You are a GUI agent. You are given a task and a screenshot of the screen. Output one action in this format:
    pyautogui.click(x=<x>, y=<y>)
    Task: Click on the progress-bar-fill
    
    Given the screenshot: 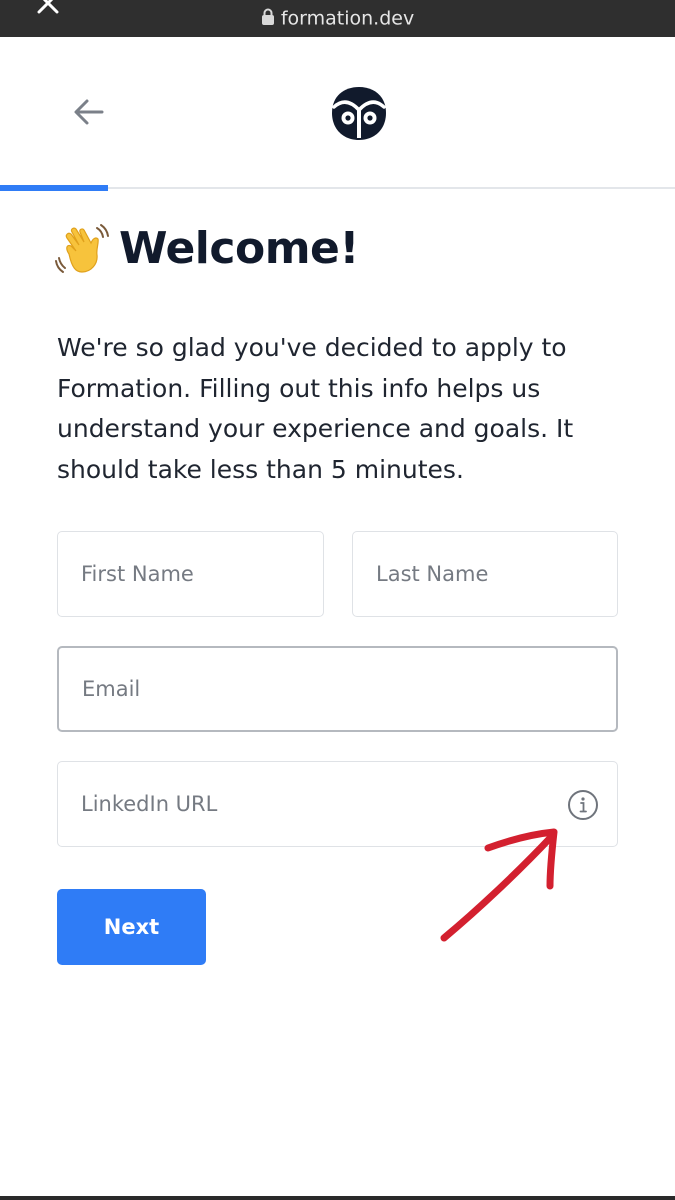 What is the action you would take?
    pyautogui.click(x=54, y=188)
    